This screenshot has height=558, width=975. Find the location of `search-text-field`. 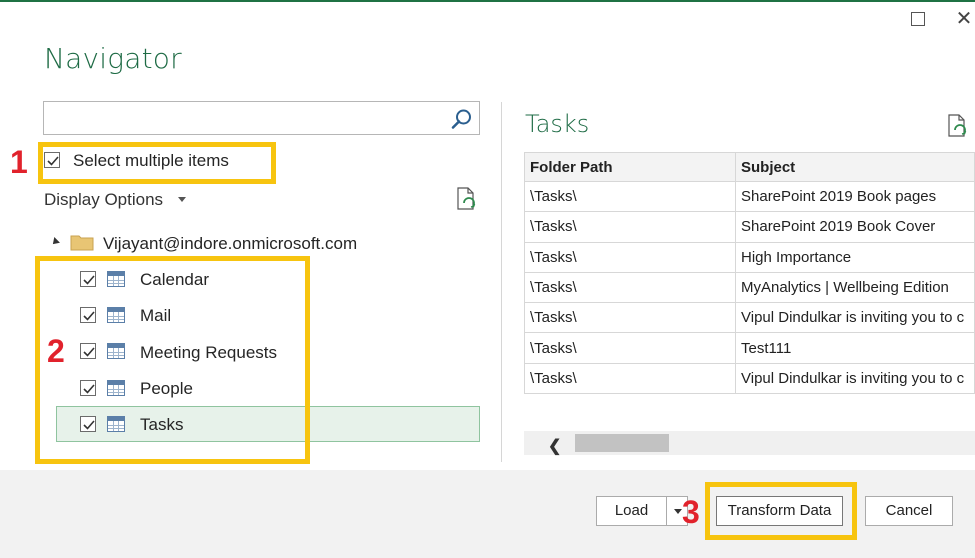

search-text-field is located at coordinates (243, 118).